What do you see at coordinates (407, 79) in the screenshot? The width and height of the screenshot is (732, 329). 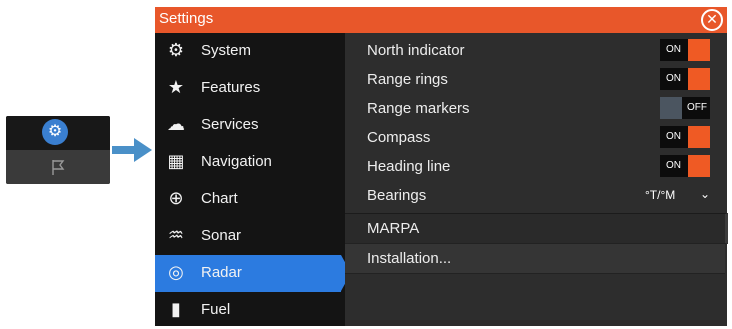 I see `setting-label: Range rings` at bounding box center [407, 79].